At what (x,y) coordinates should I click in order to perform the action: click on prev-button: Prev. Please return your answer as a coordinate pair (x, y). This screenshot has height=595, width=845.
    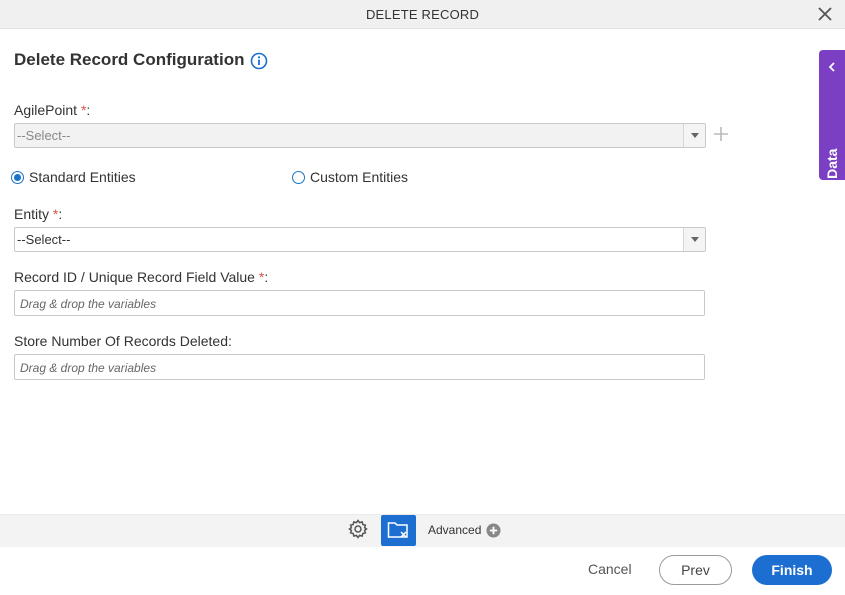
    Looking at the image, I should click on (695, 570).